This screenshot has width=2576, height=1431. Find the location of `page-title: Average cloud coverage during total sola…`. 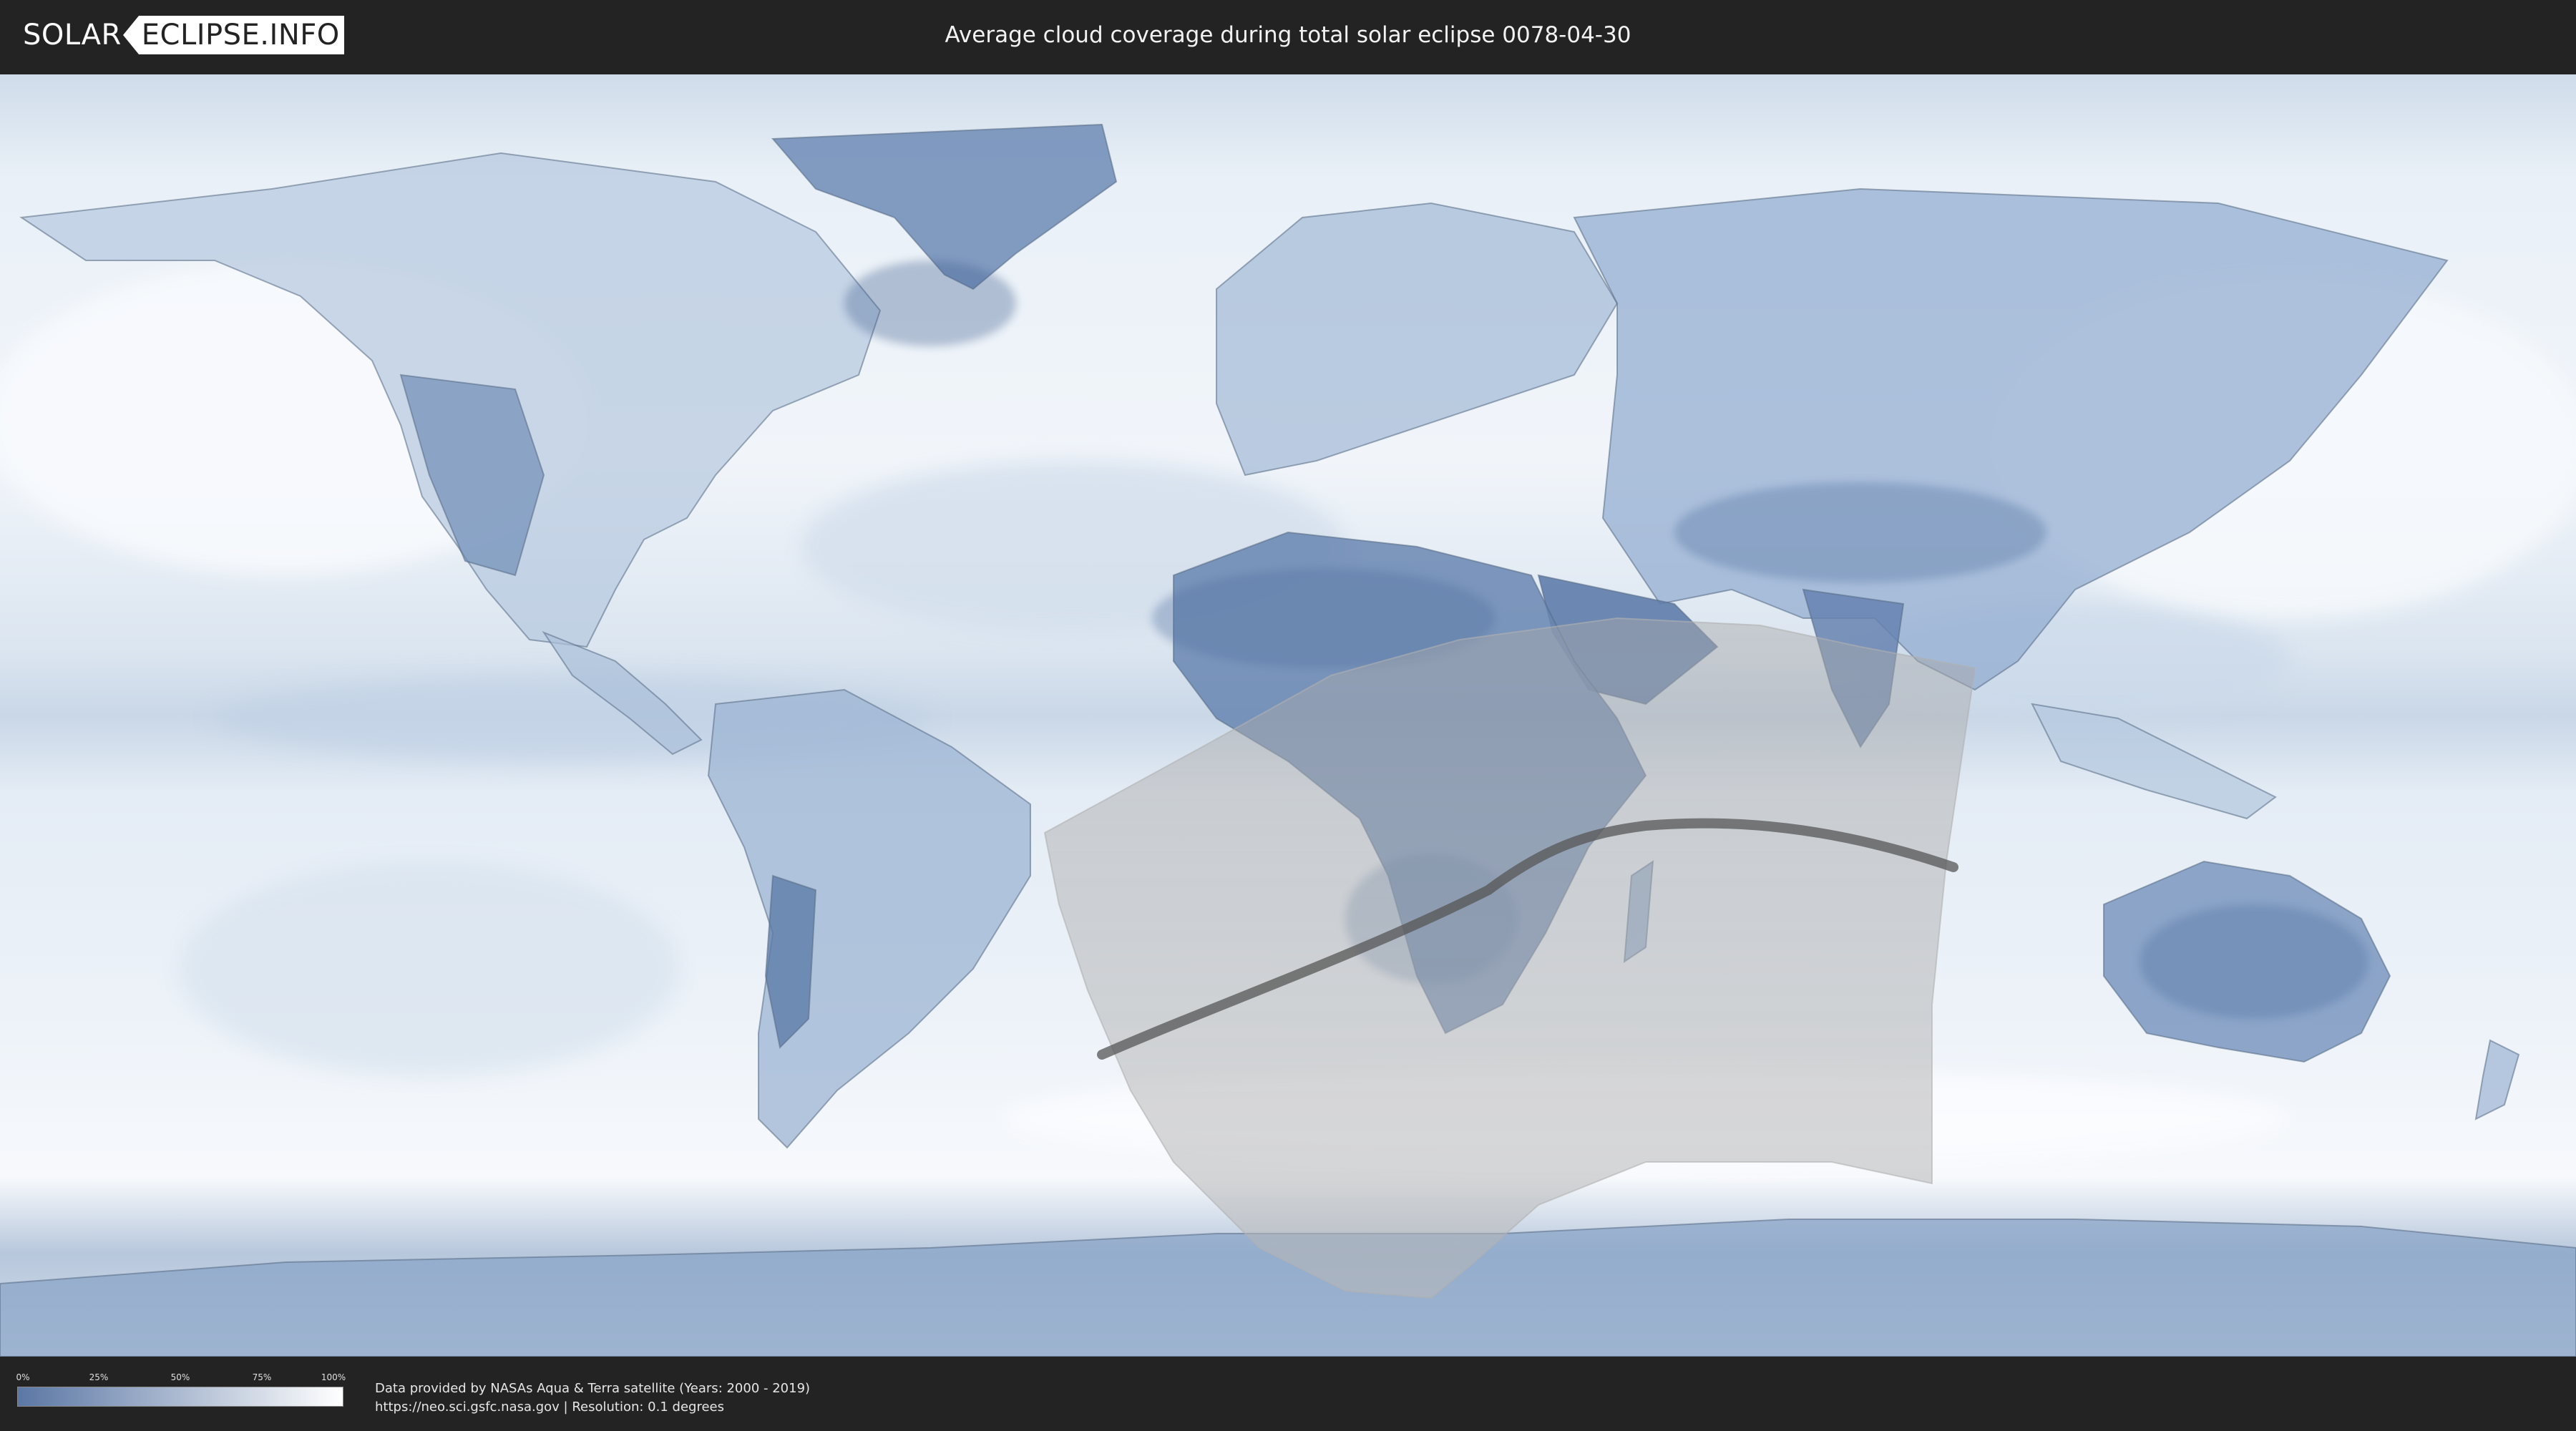

page-title: Average cloud coverage during total sola… is located at coordinates (1288, 35).